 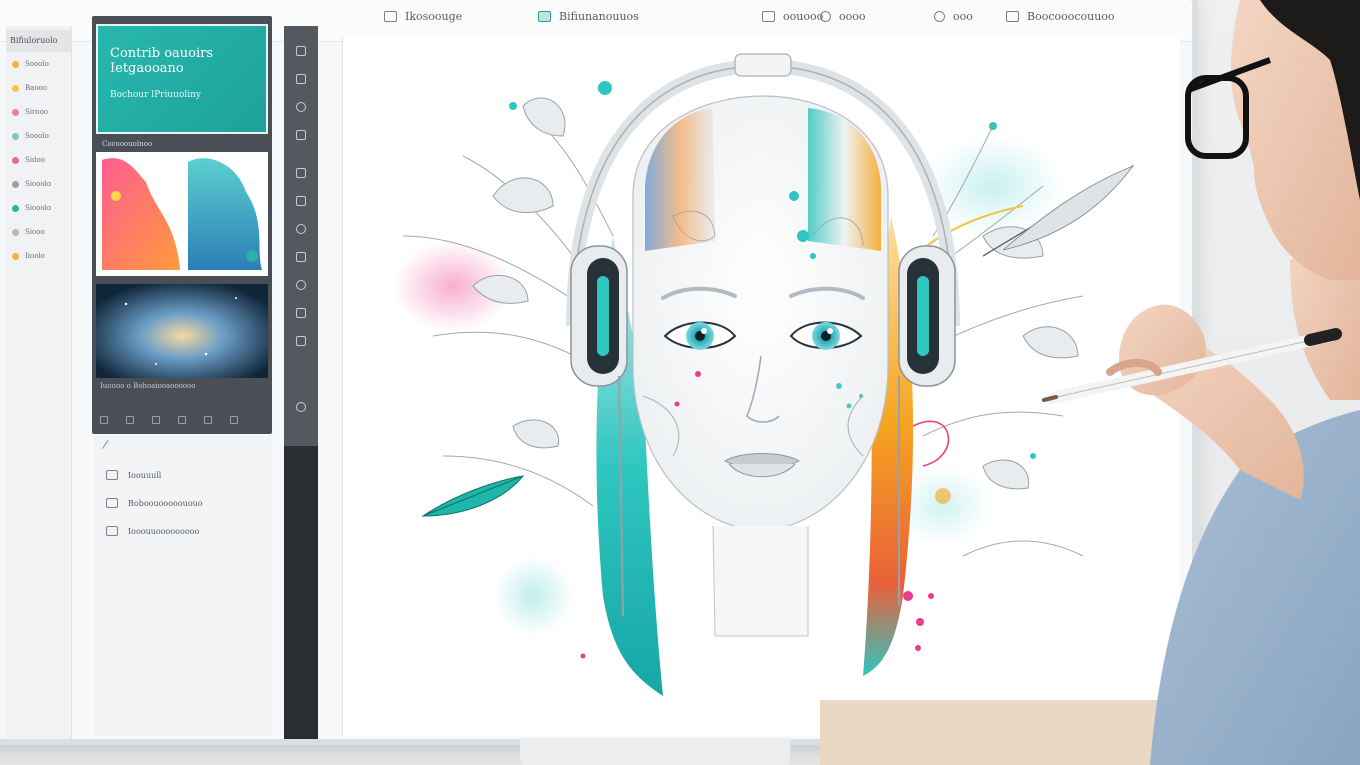 What do you see at coordinates (825, 16) in the screenshot?
I see `circle-icon` at bounding box center [825, 16].